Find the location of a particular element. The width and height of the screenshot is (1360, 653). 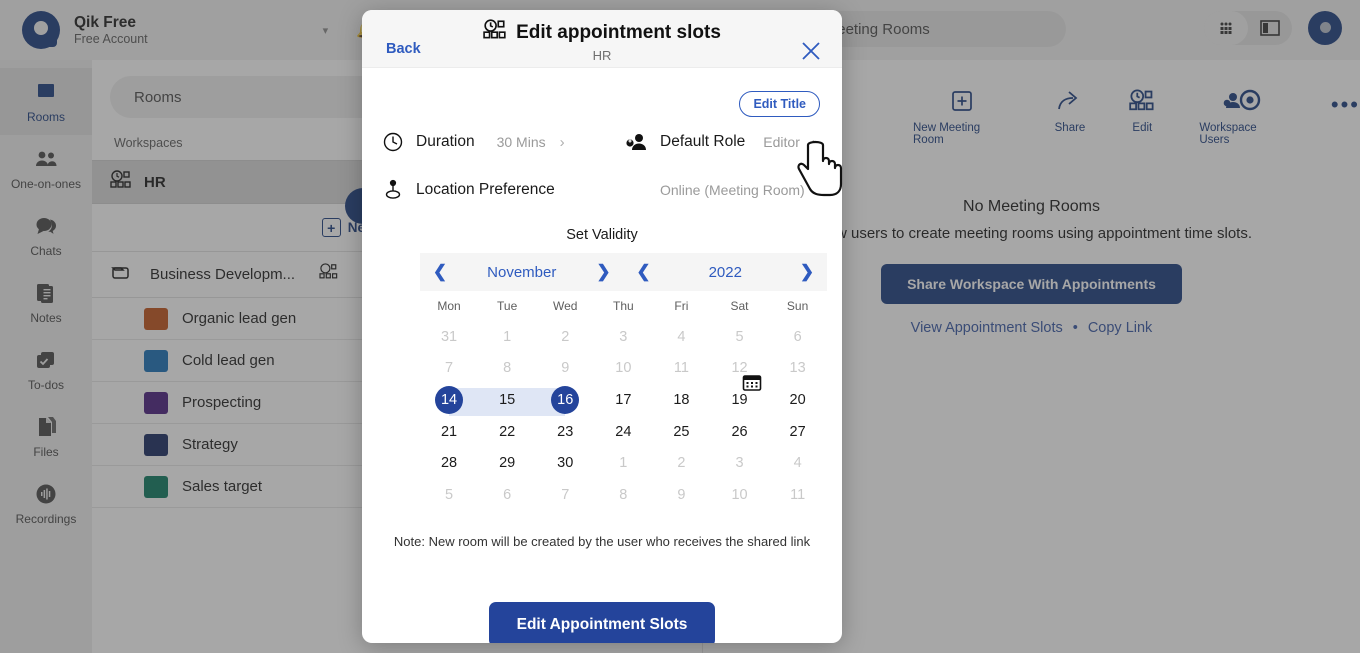

hand-cursor-icon is located at coordinates (820, 168).